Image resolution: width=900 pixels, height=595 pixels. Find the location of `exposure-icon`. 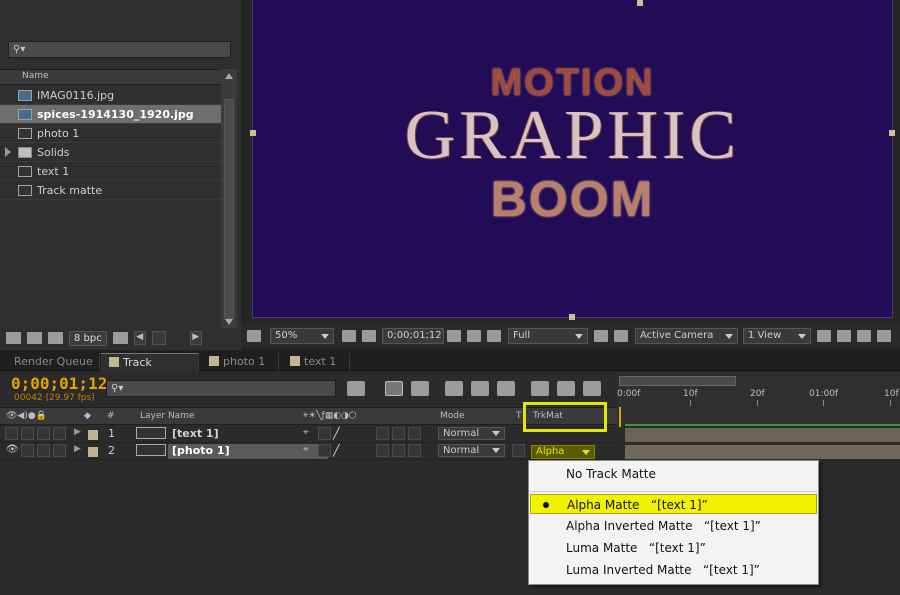

exposure-icon is located at coordinates (884, 336).